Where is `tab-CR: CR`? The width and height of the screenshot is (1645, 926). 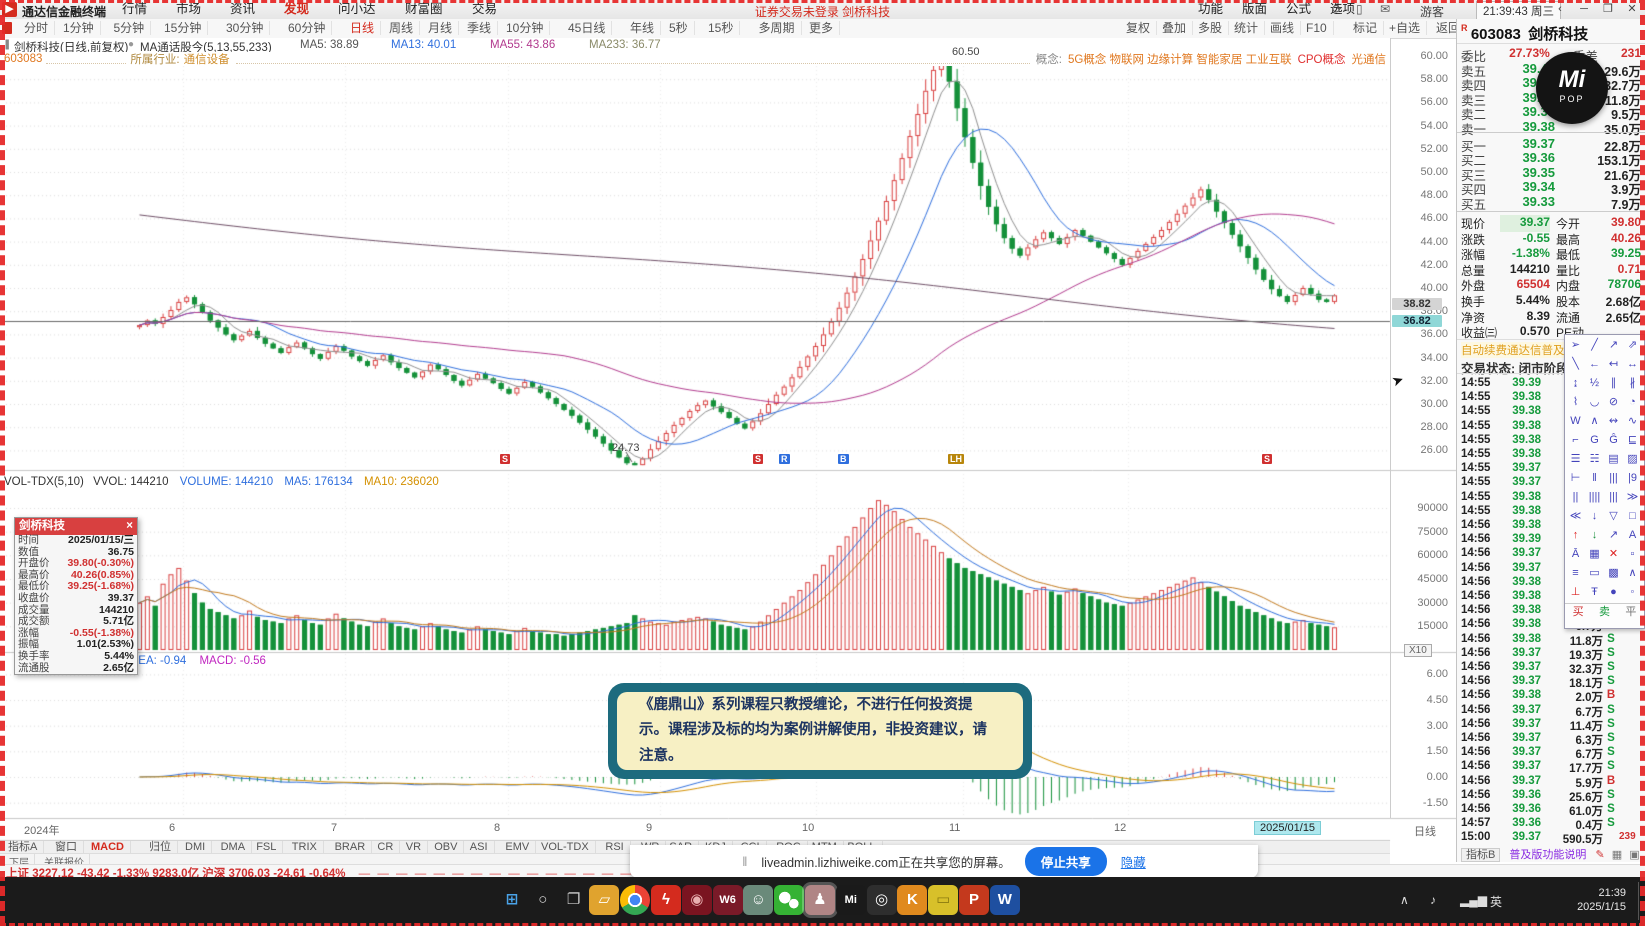 tab-CR: CR is located at coordinates (386, 847).